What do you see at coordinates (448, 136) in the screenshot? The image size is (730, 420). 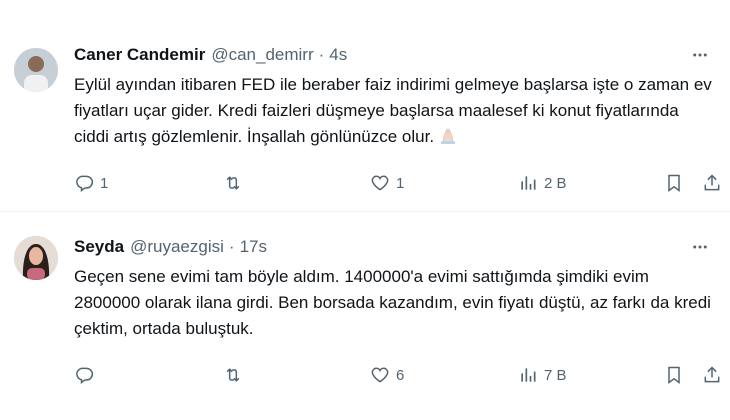 I see `folded-hands-icon` at bounding box center [448, 136].